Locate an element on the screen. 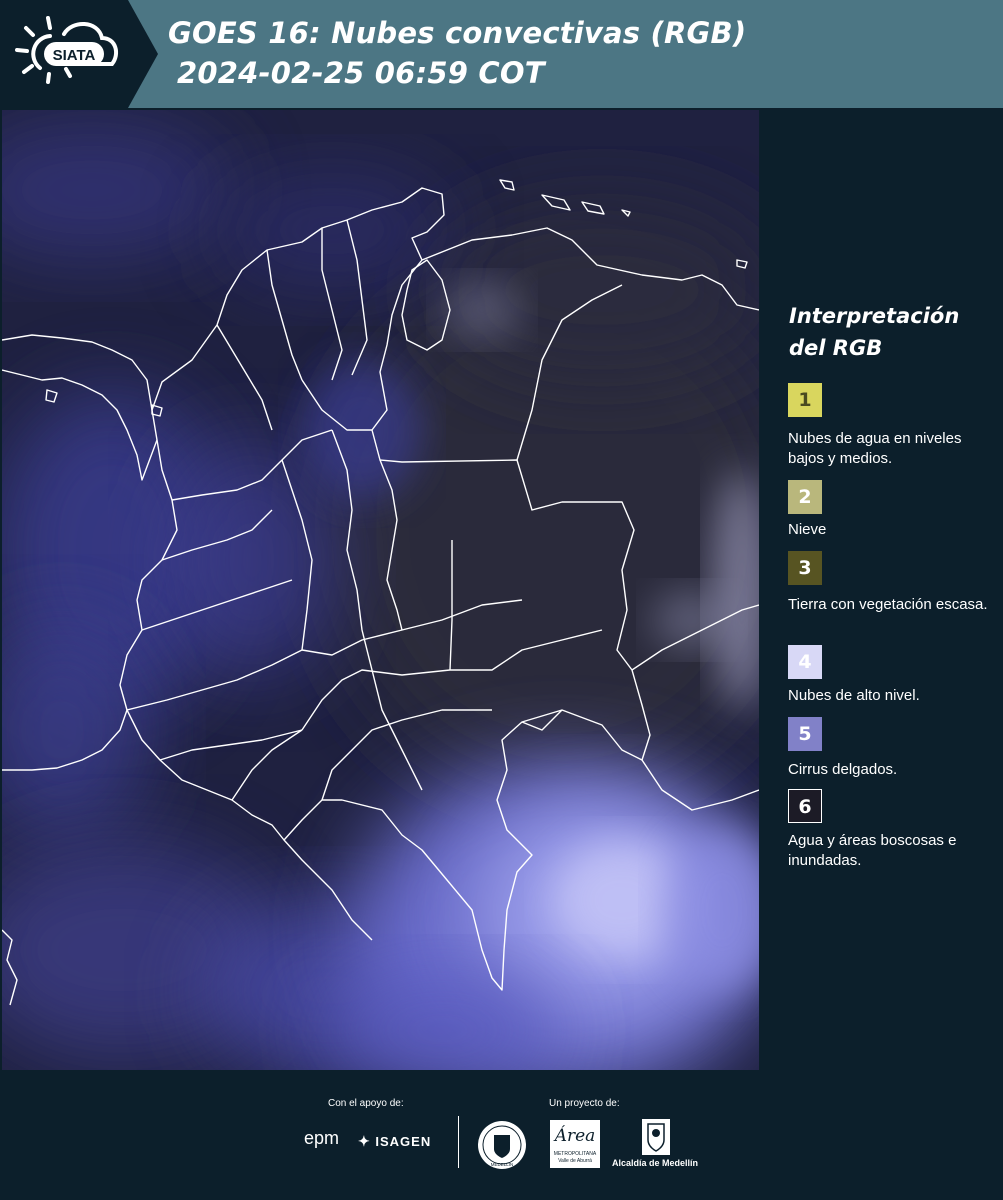 Image resolution: width=1003 pixels, height=1200 pixels. legend-label-6: Agua y áreas boscosas e inundadas. is located at coordinates (872, 850).